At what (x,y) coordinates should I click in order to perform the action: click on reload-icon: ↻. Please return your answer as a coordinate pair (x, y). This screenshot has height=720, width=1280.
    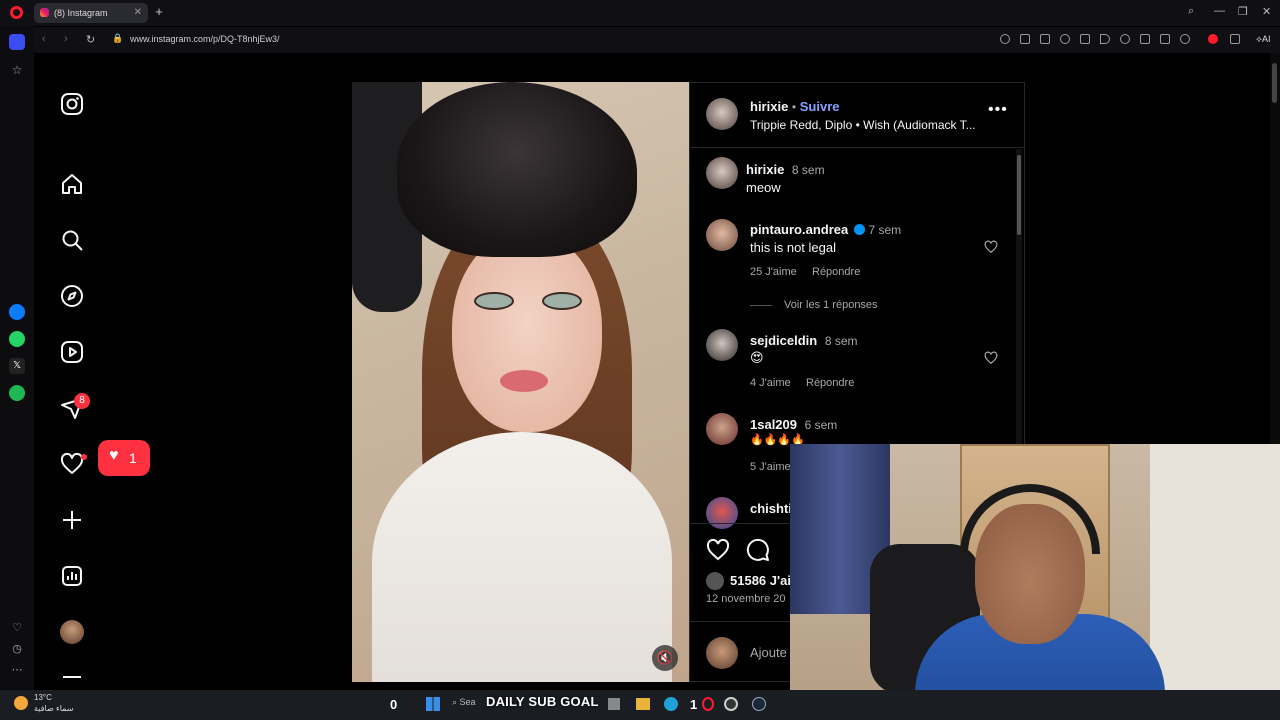
    Looking at the image, I should click on (90, 39).